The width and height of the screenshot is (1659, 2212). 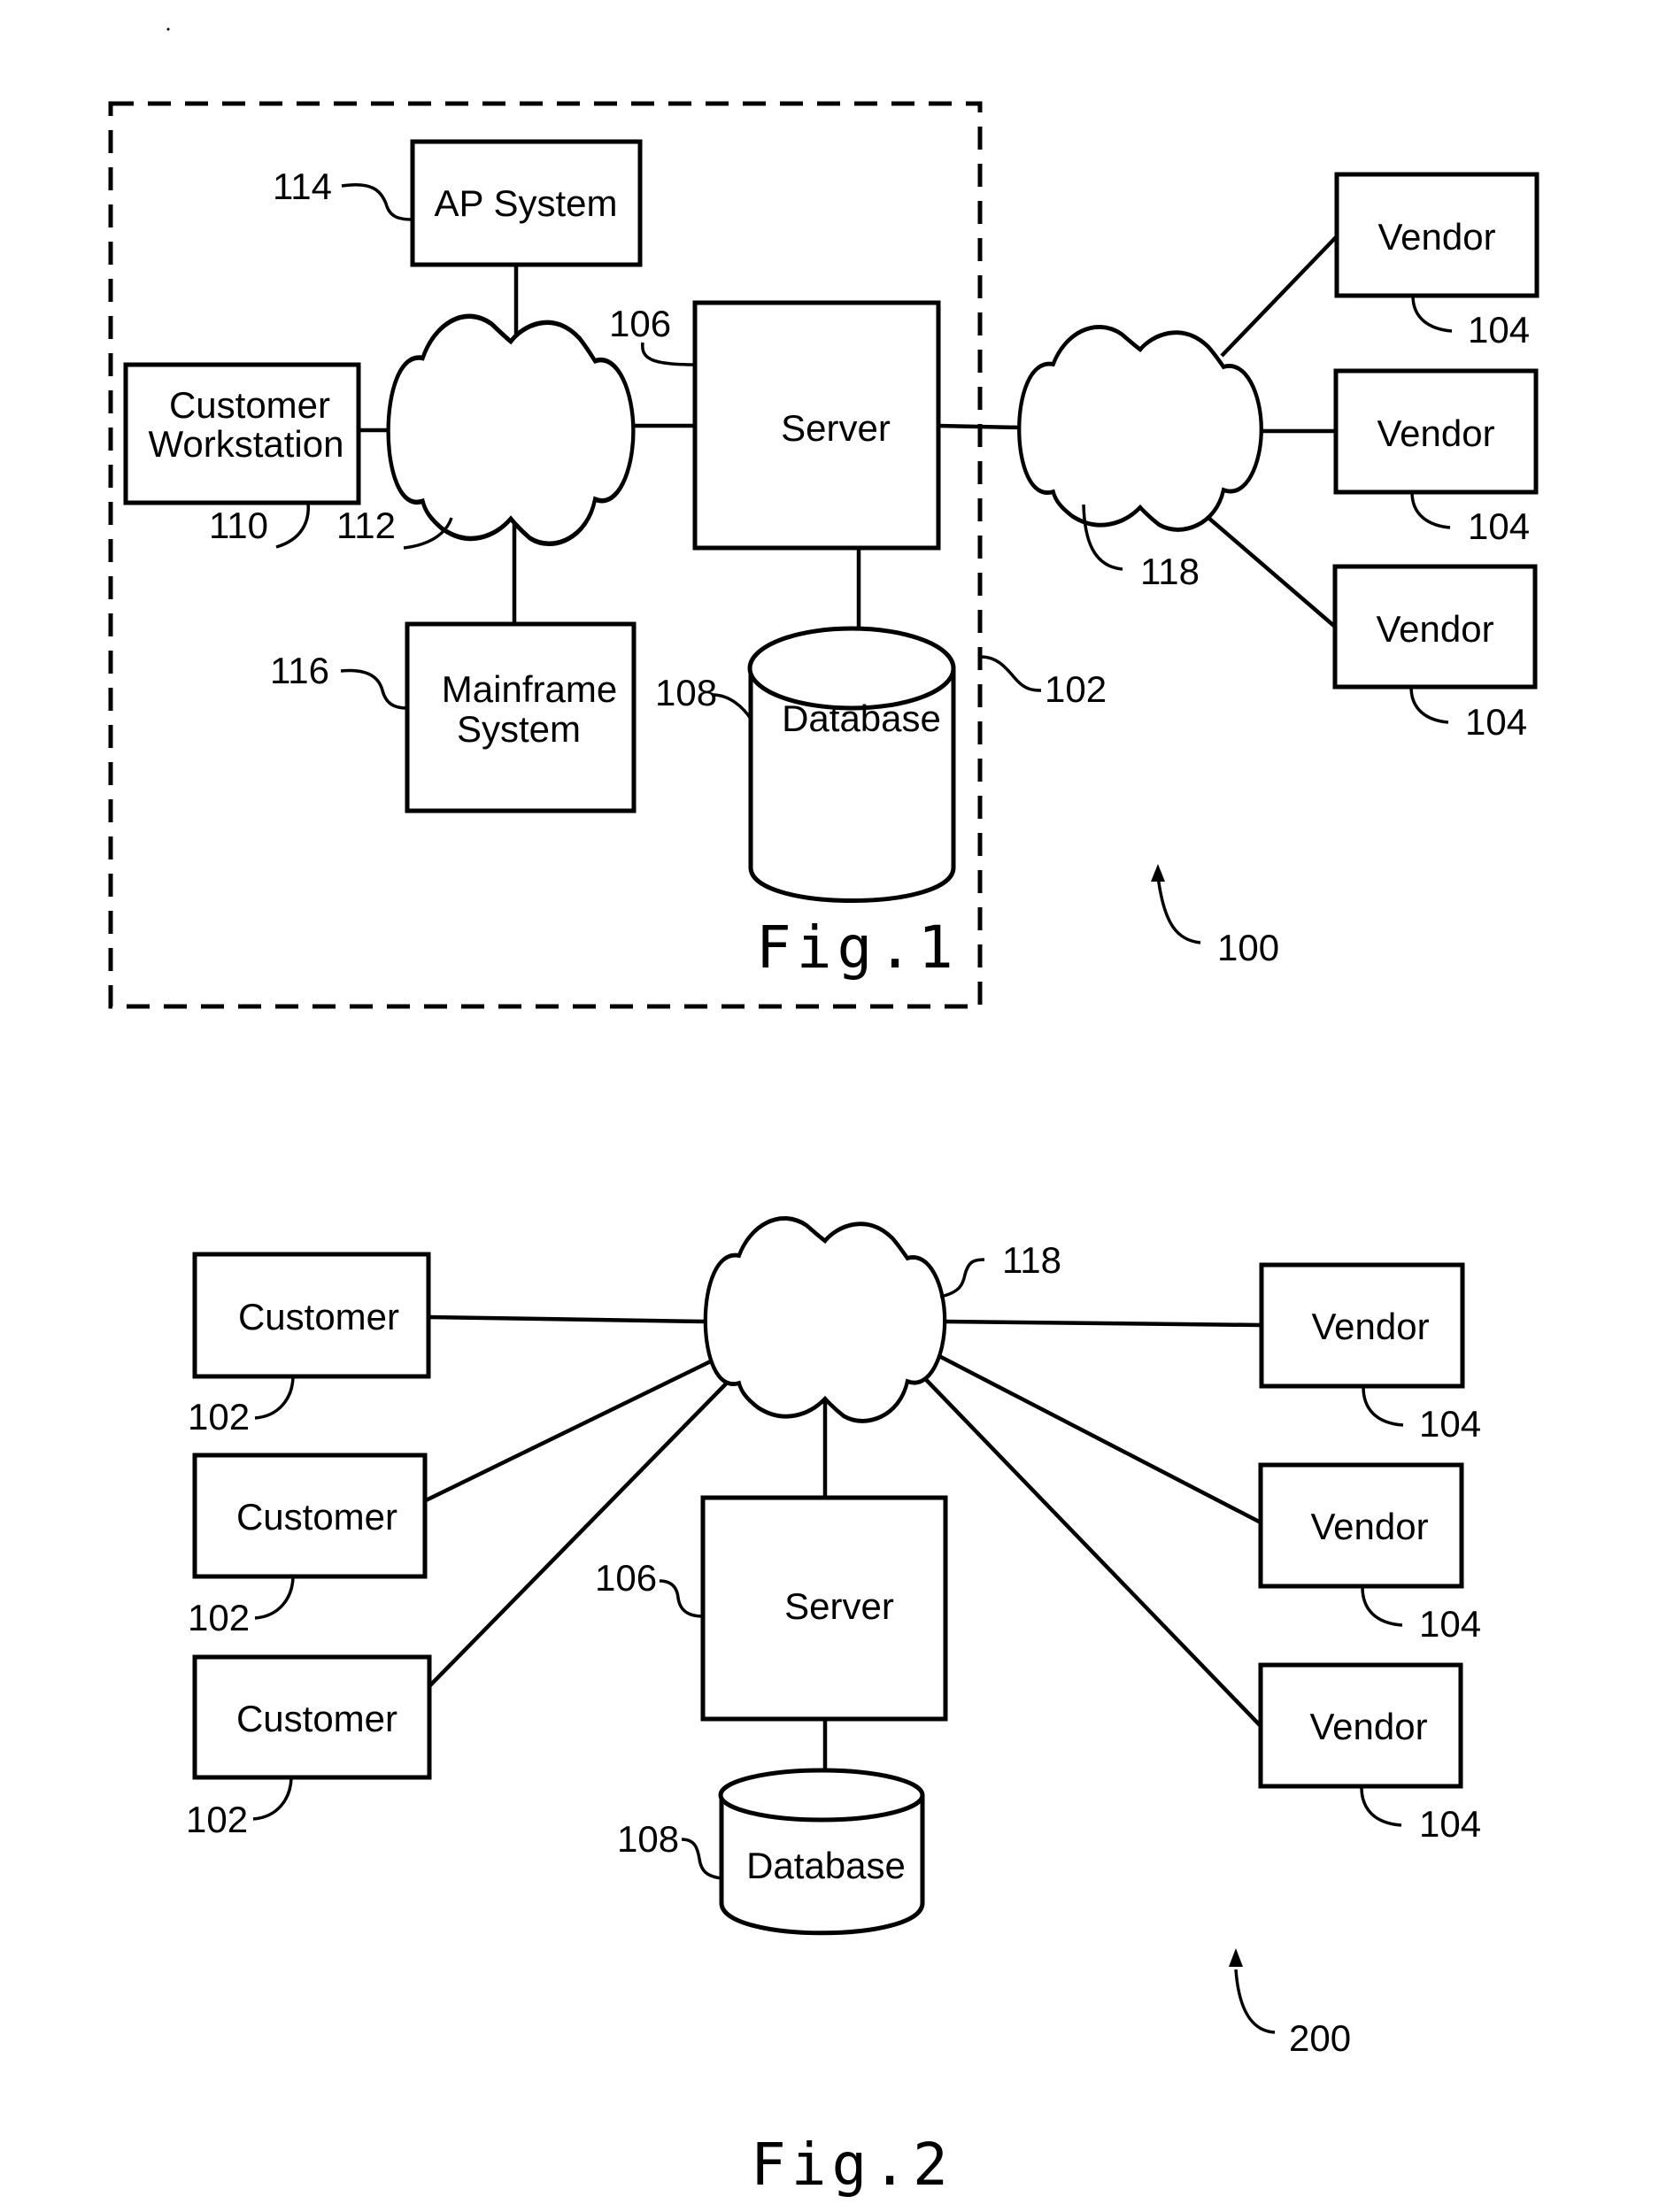 What do you see at coordinates (771, 1608) in the screenshot?
I see `server-node: Server 106` at bounding box center [771, 1608].